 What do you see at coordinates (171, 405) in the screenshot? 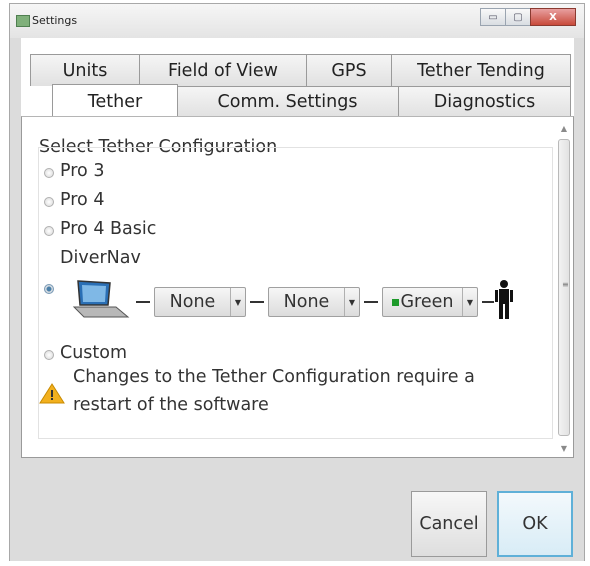
I see `warning-text-line2: restart of the software` at bounding box center [171, 405].